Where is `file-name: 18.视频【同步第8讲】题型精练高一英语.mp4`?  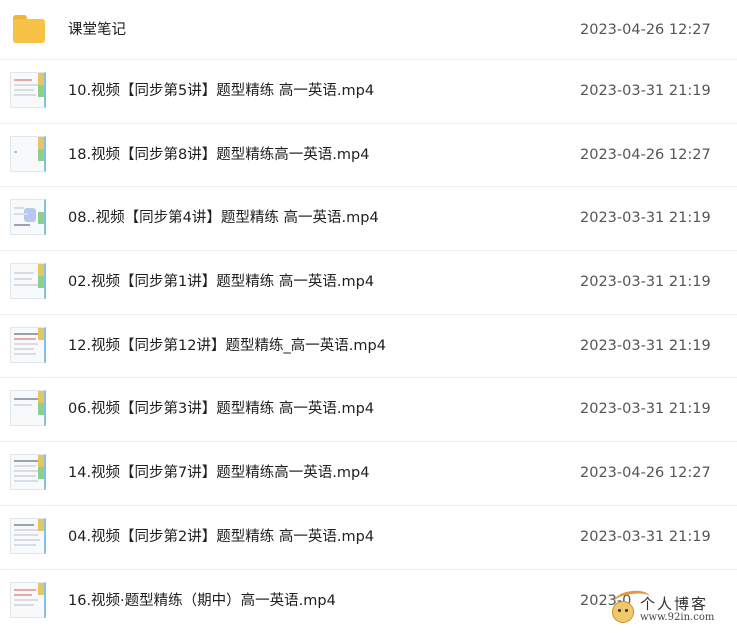 file-name: 18.视频【同步第8讲】题型精练高一英语.mp4 is located at coordinates (219, 154).